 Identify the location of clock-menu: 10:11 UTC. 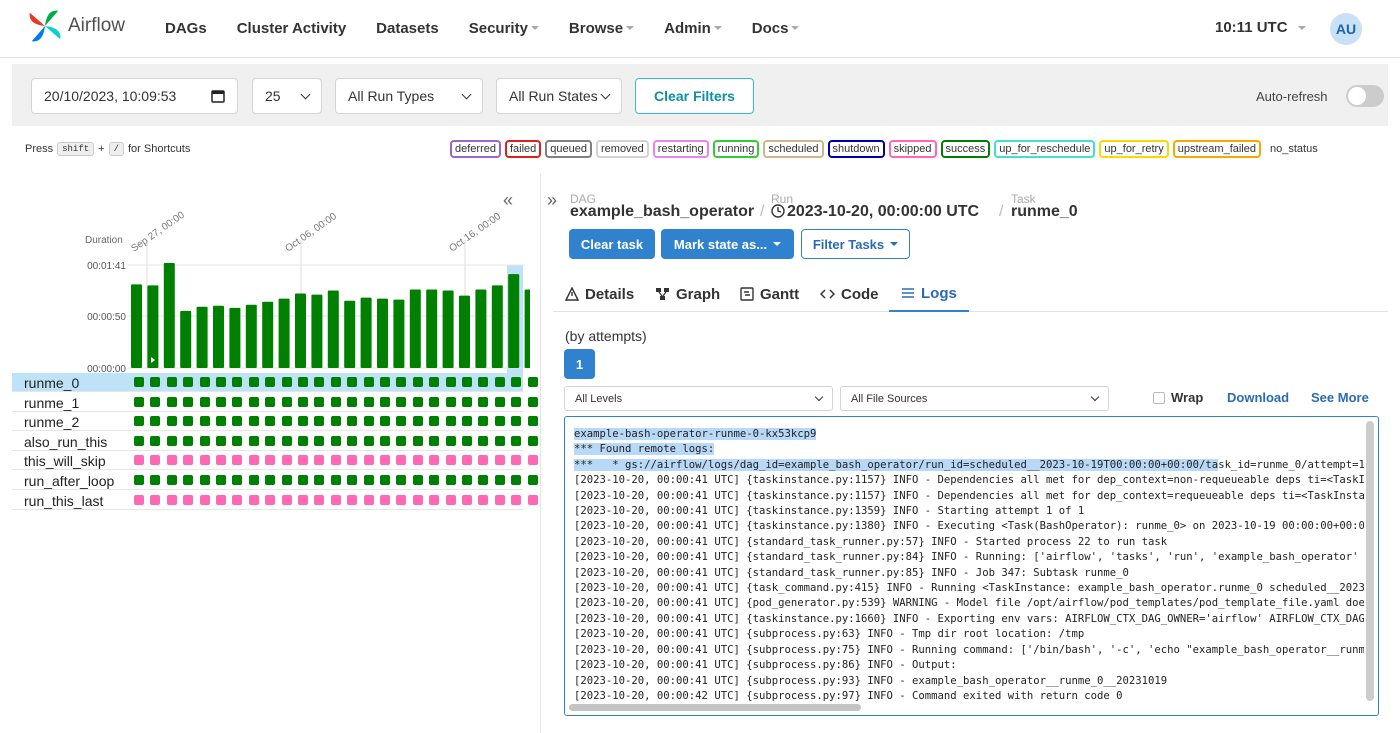
(1260, 27).